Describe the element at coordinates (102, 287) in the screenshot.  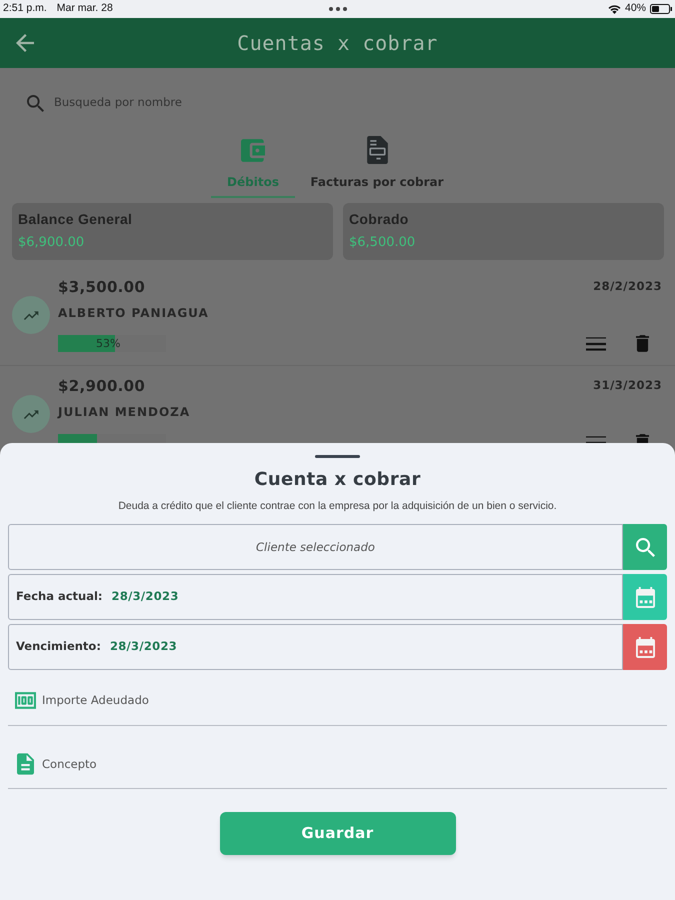
I see `debt-amount: $3,500.00` at that location.